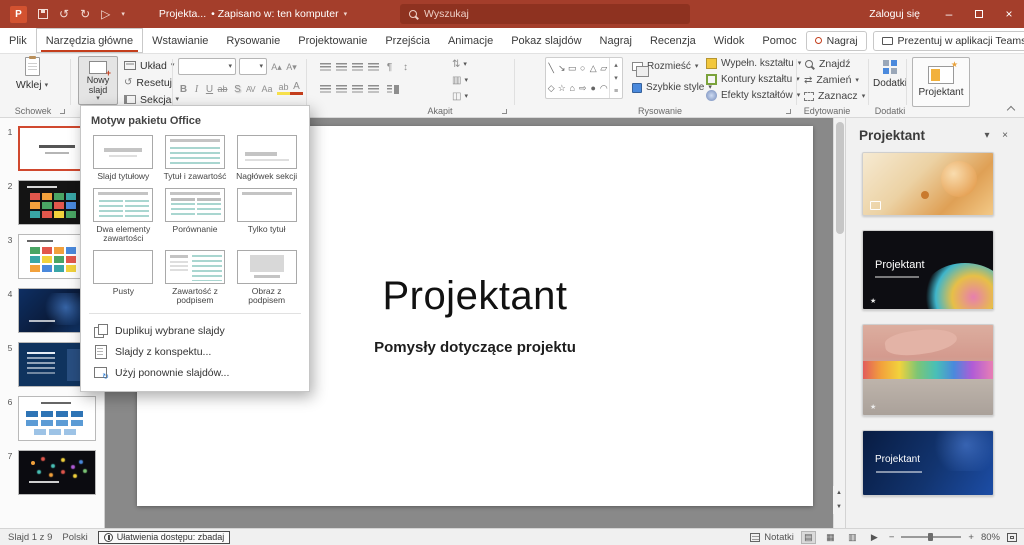  Describe the element at coordinates (949, 14) in the screenshot. I see `minimize-button: –` at that location.